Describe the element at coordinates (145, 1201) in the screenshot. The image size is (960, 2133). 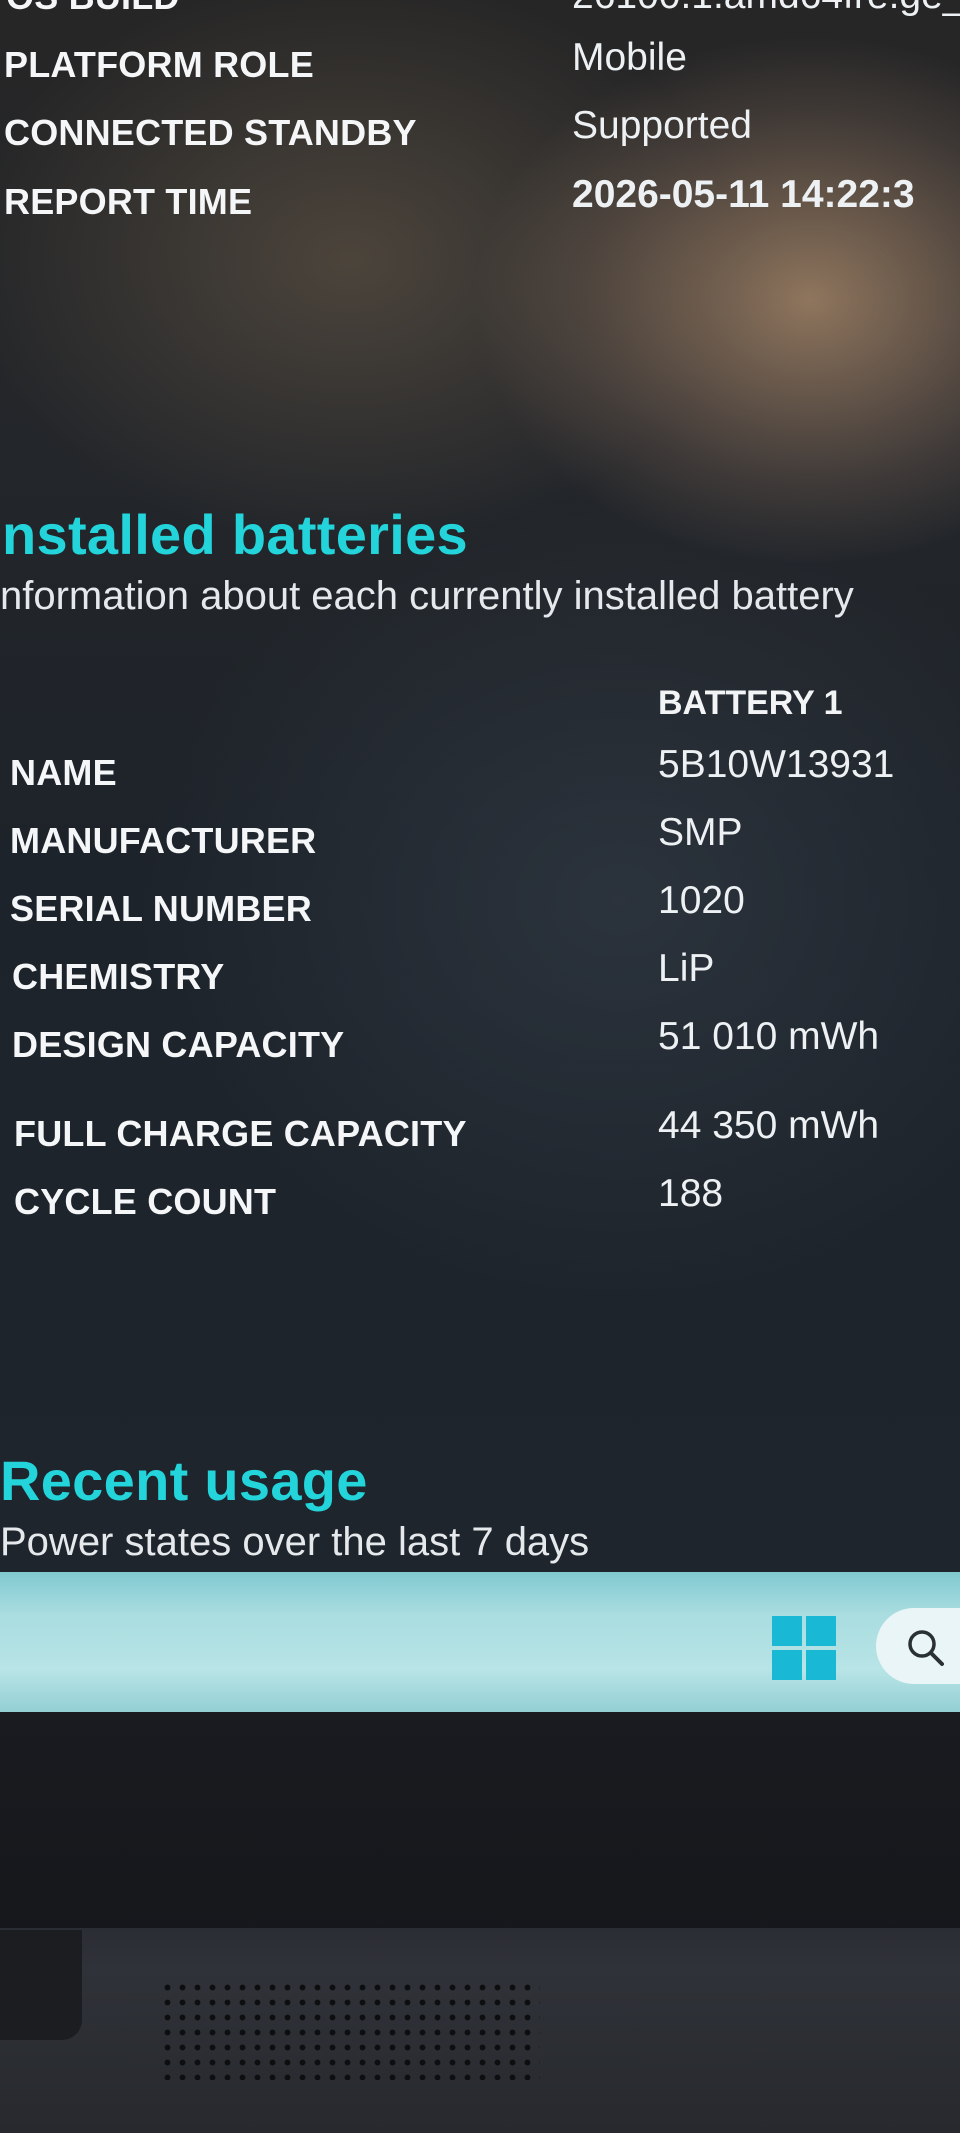
I see `battery-cycle-count-label: CYCLE COUNT` at that location.